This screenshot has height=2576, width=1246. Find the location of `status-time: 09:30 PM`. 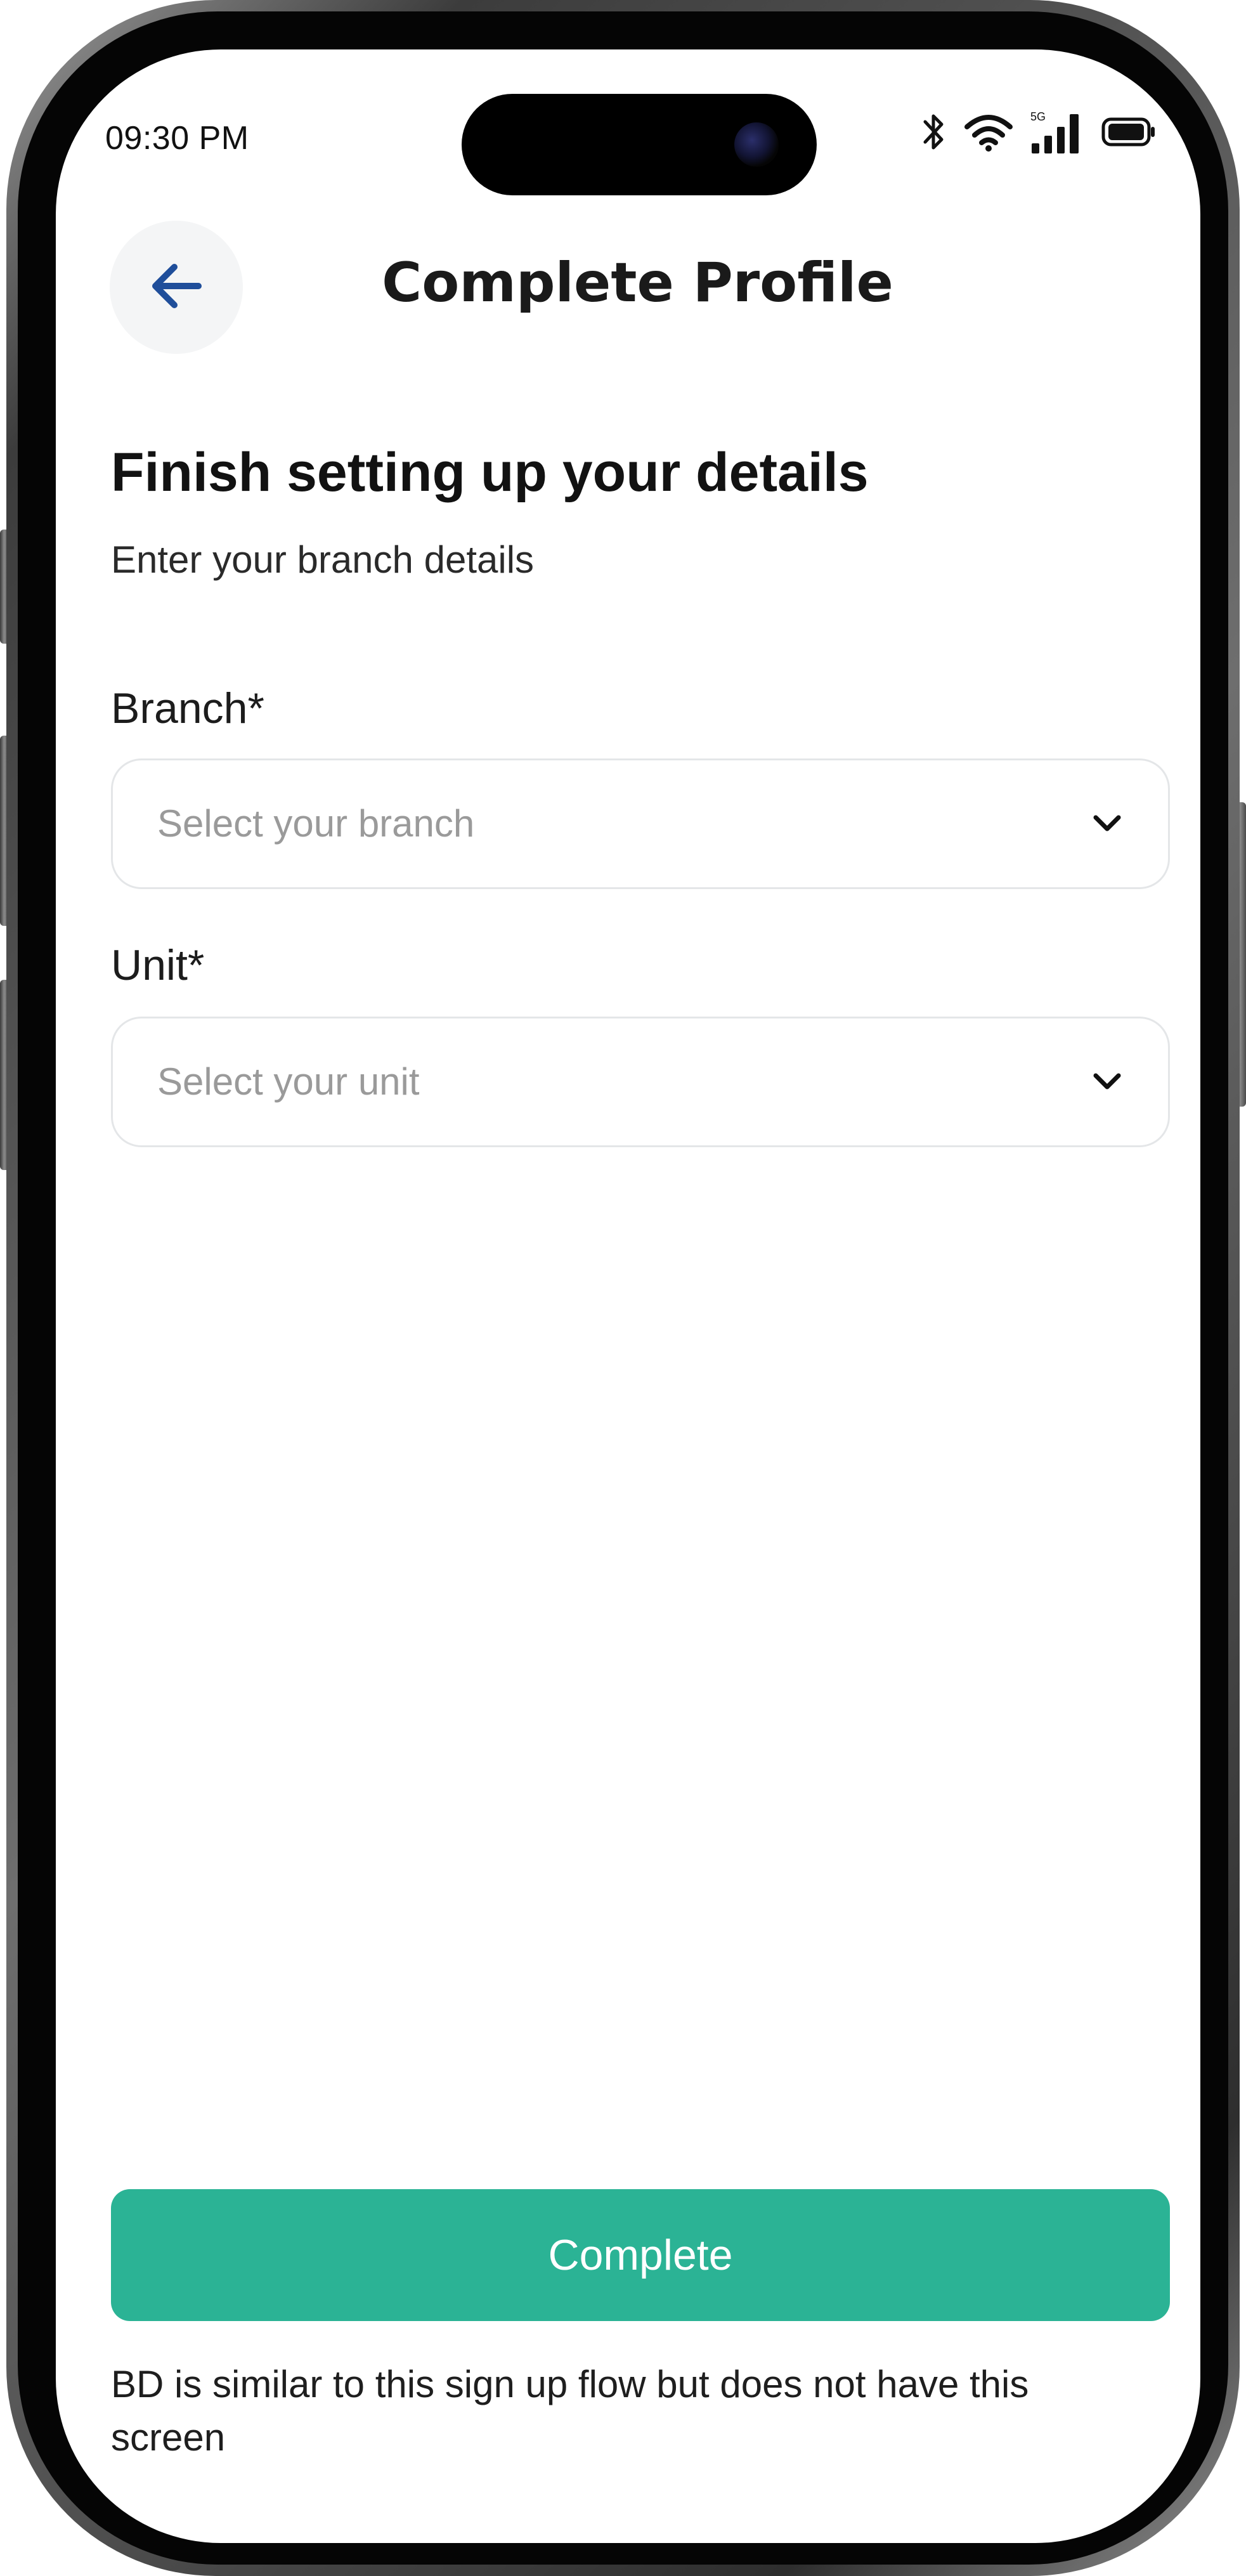

status-time: 09:30 PM is located at coordinates (177, 139).